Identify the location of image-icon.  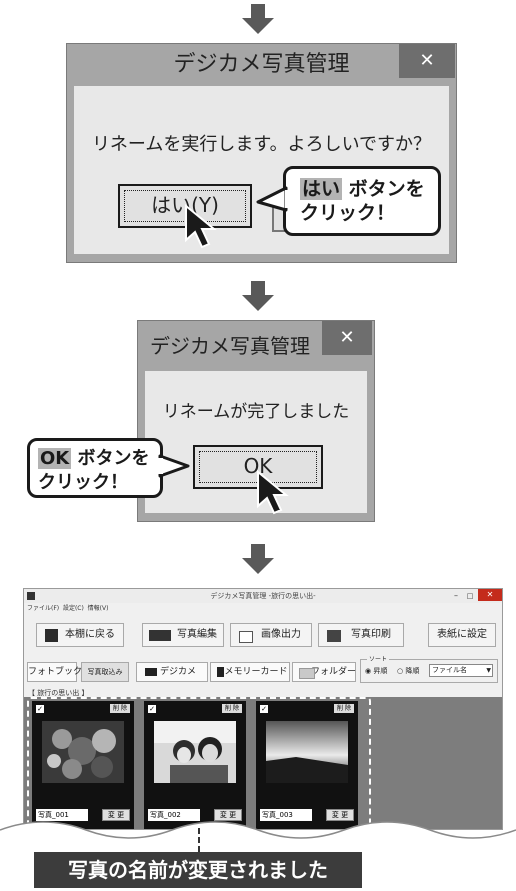
(246, 637).